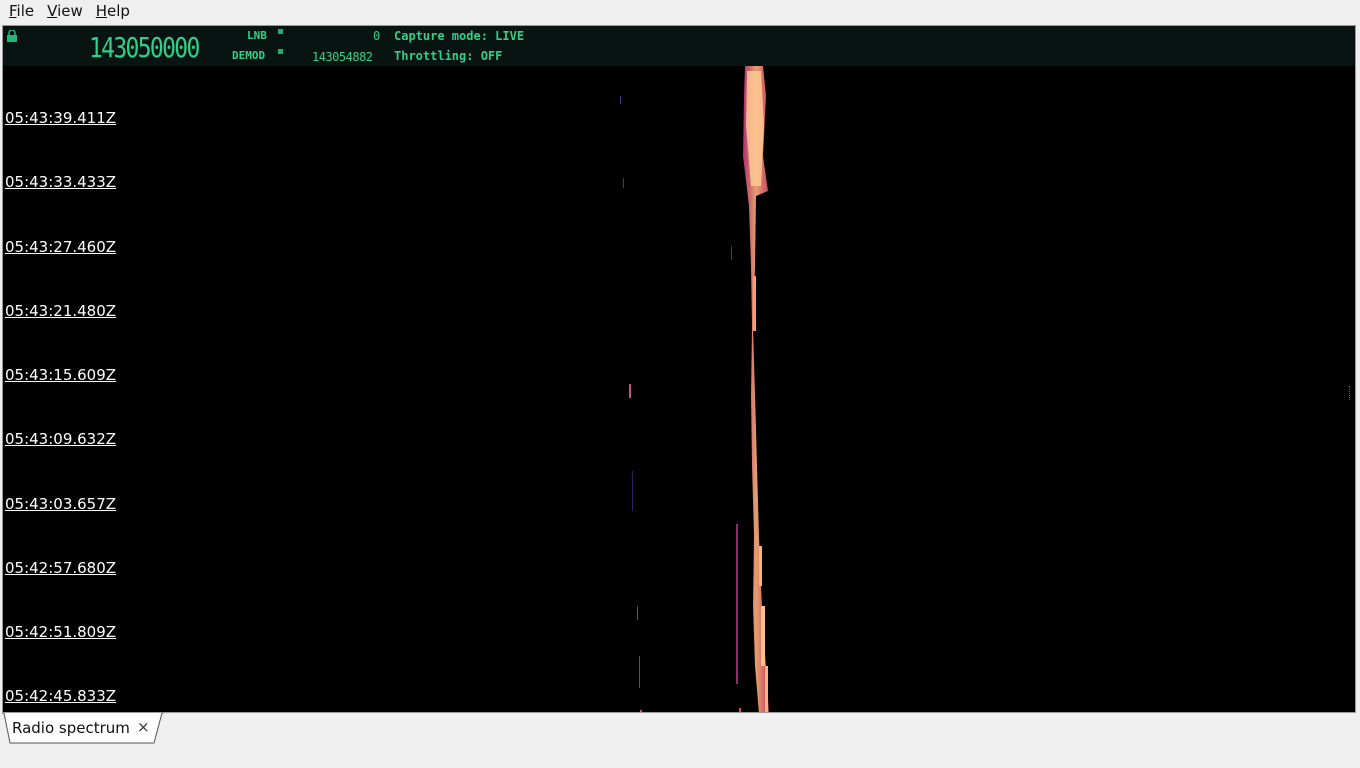 The image size is (1360, 768). I want to click on waterfall-signal-traces, so click(694, 389).